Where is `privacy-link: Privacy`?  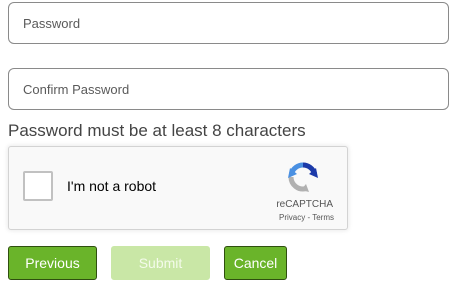
privacy-link: Privacy is located at coordinates (292, 217).